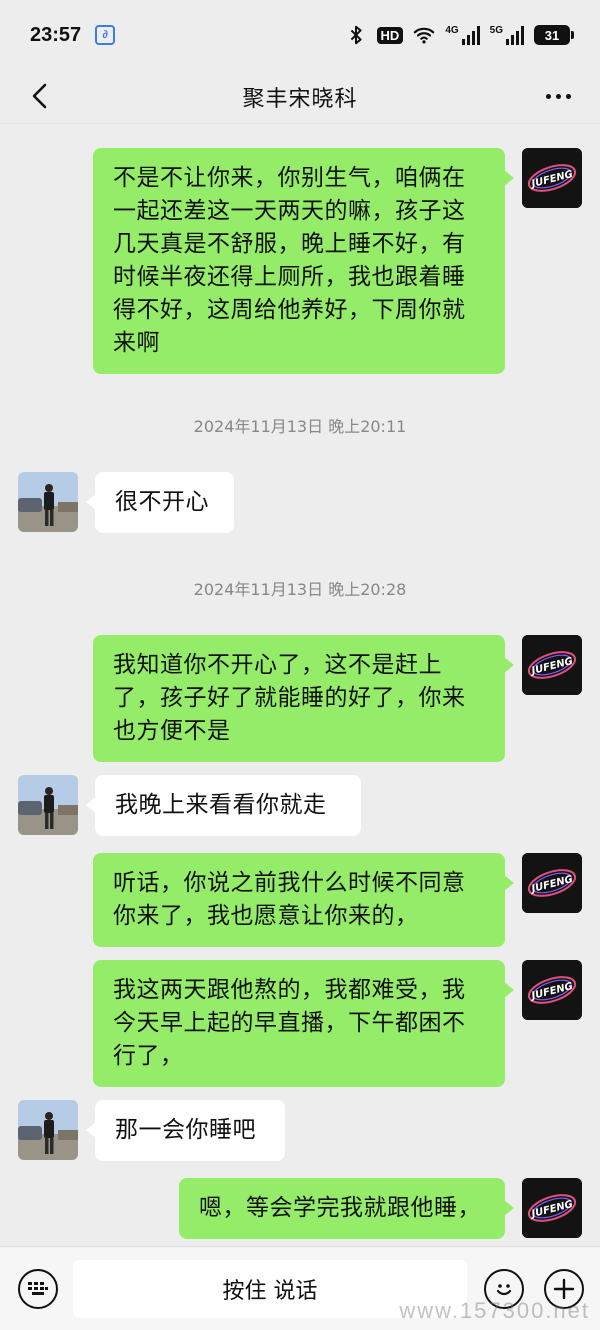 The width and height of the screenshot is (600, 1330). I want to click on keyboard-icon, so click(38, 1288).